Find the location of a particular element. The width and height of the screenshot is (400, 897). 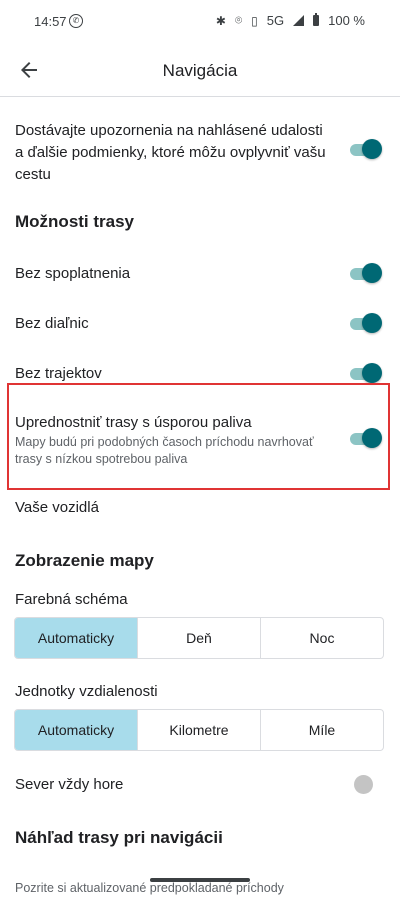

page-title: Navigácia is located at coordinates (200, 70).